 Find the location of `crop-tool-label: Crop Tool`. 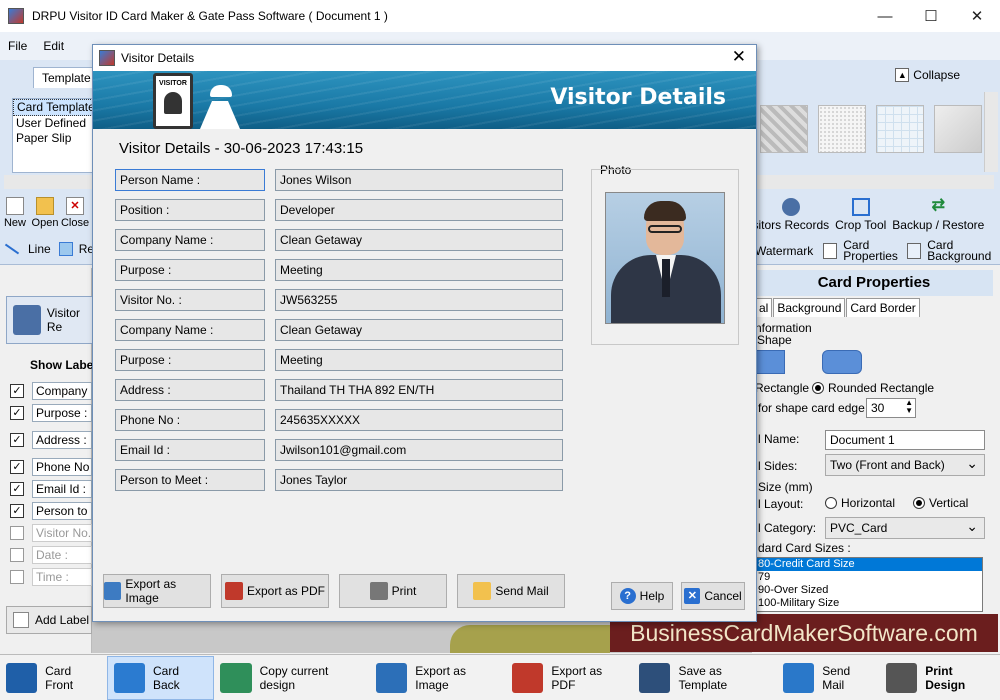

crop-tool-label: Crop Tool is located at coordinates (861, 225).